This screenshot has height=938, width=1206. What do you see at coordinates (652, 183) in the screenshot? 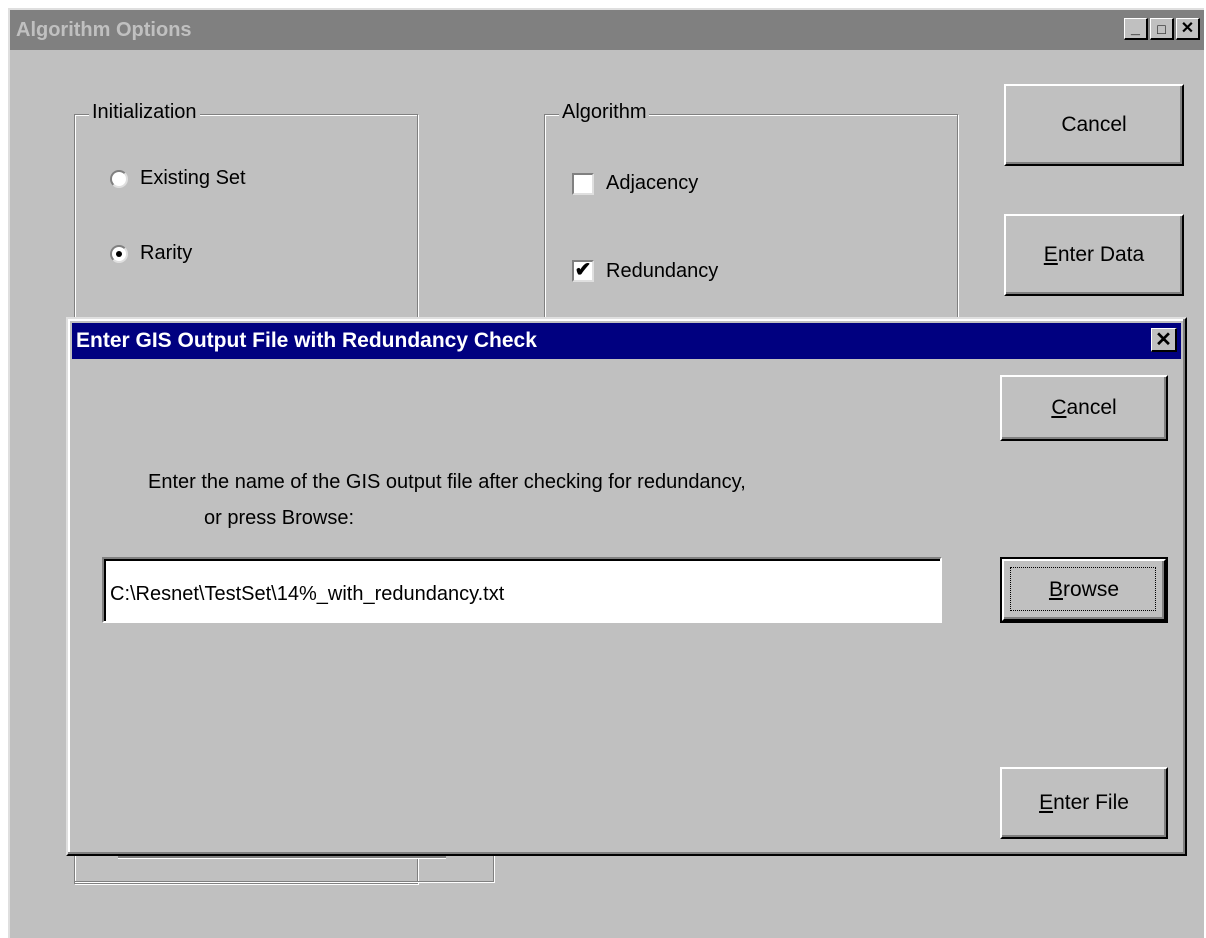
I see `checkbox-adjacency-label: Adjacency` at bounding box center [652, 183].